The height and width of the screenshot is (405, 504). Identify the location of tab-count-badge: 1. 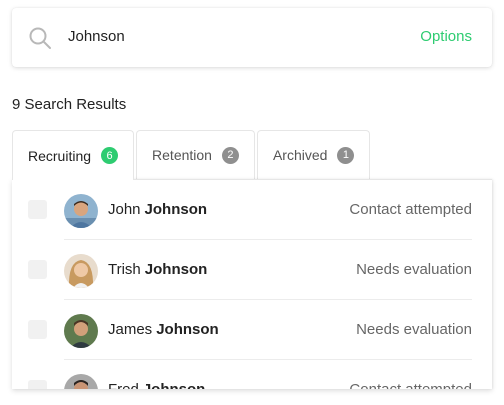
(346, 155).